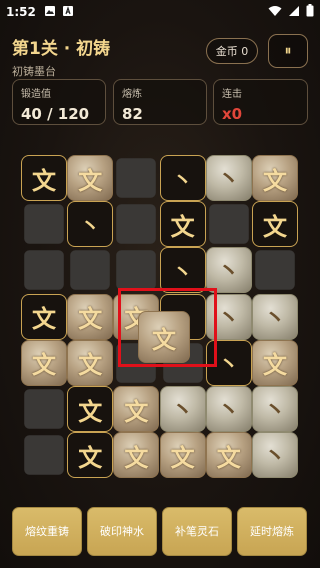  Describe the element at coordinates (275, 12) in the screenshot. I see `wifi-icon` at that location.